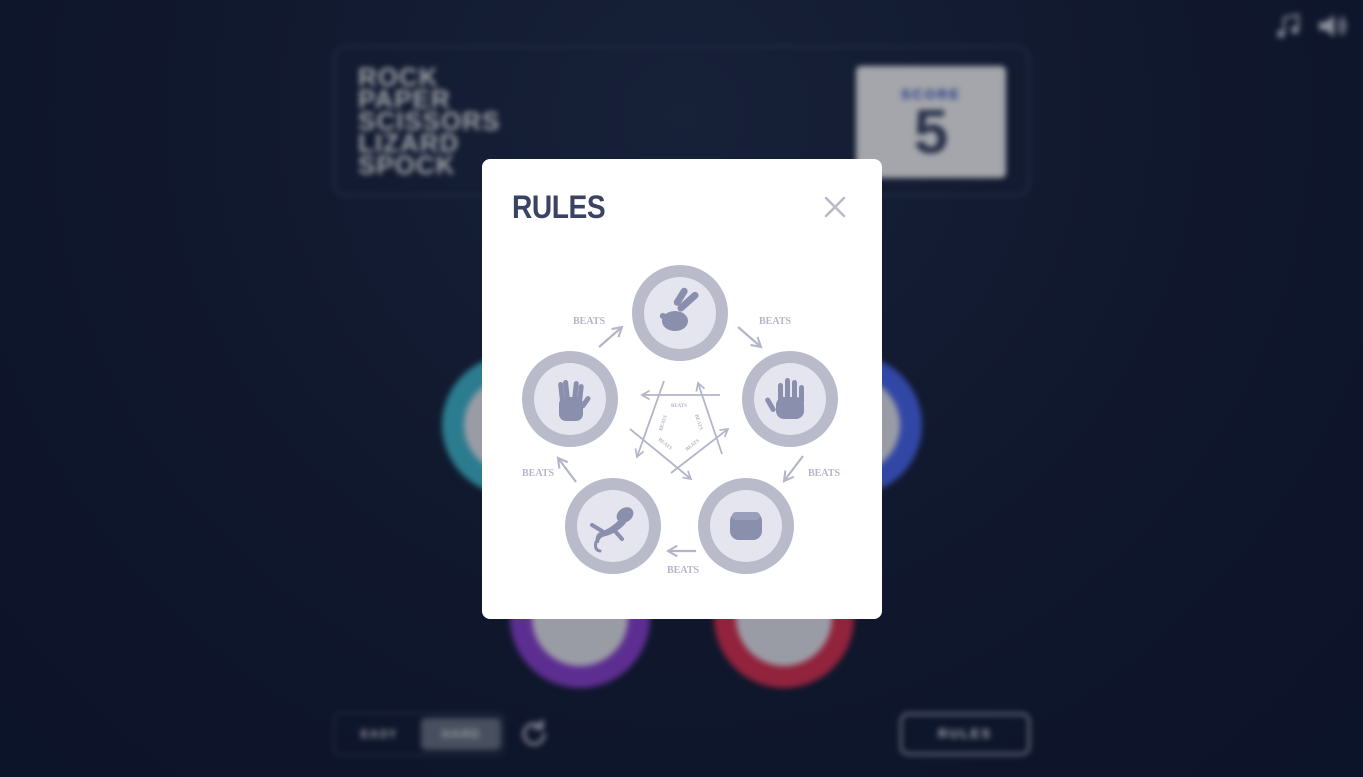  I want to click on scissors-choice, so click(680, 313).